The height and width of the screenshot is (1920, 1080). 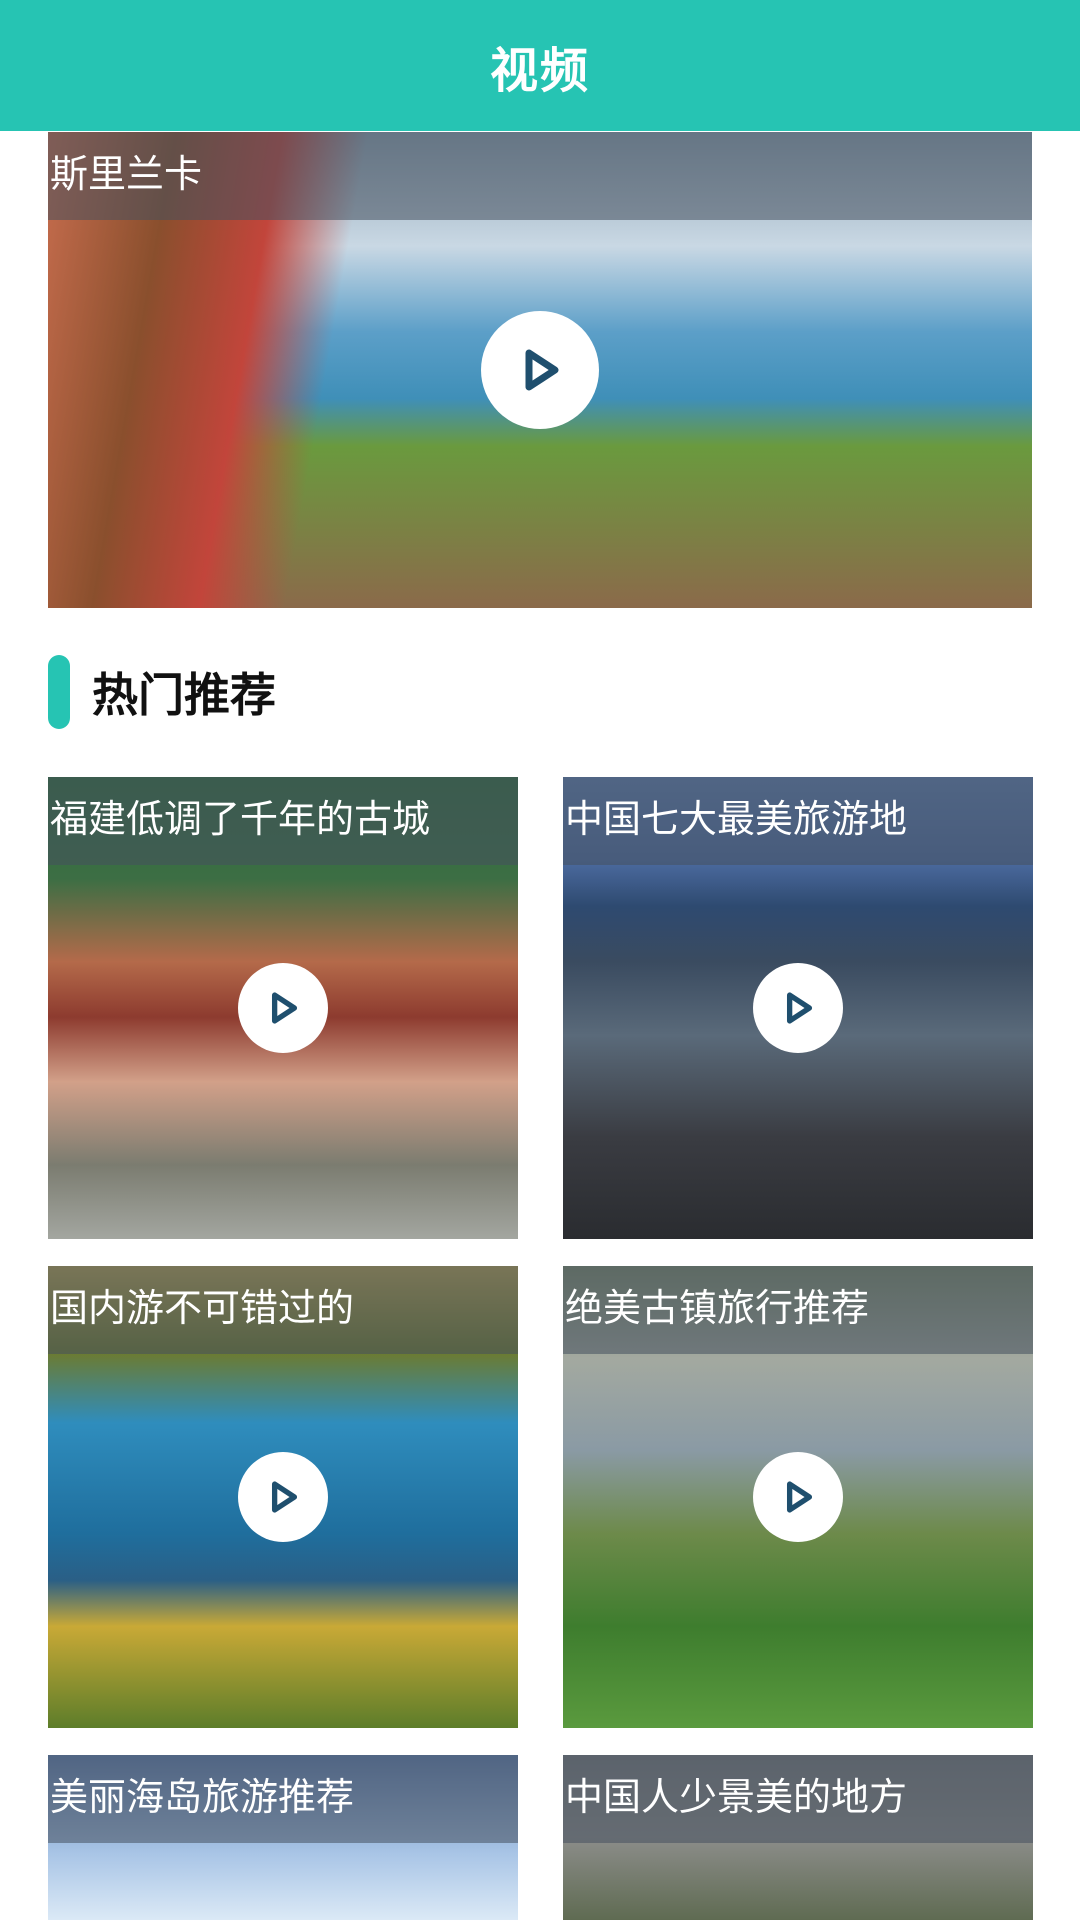 I want to click on video-card: 福建低调了千年的古城, so click(x=283, y=1008).